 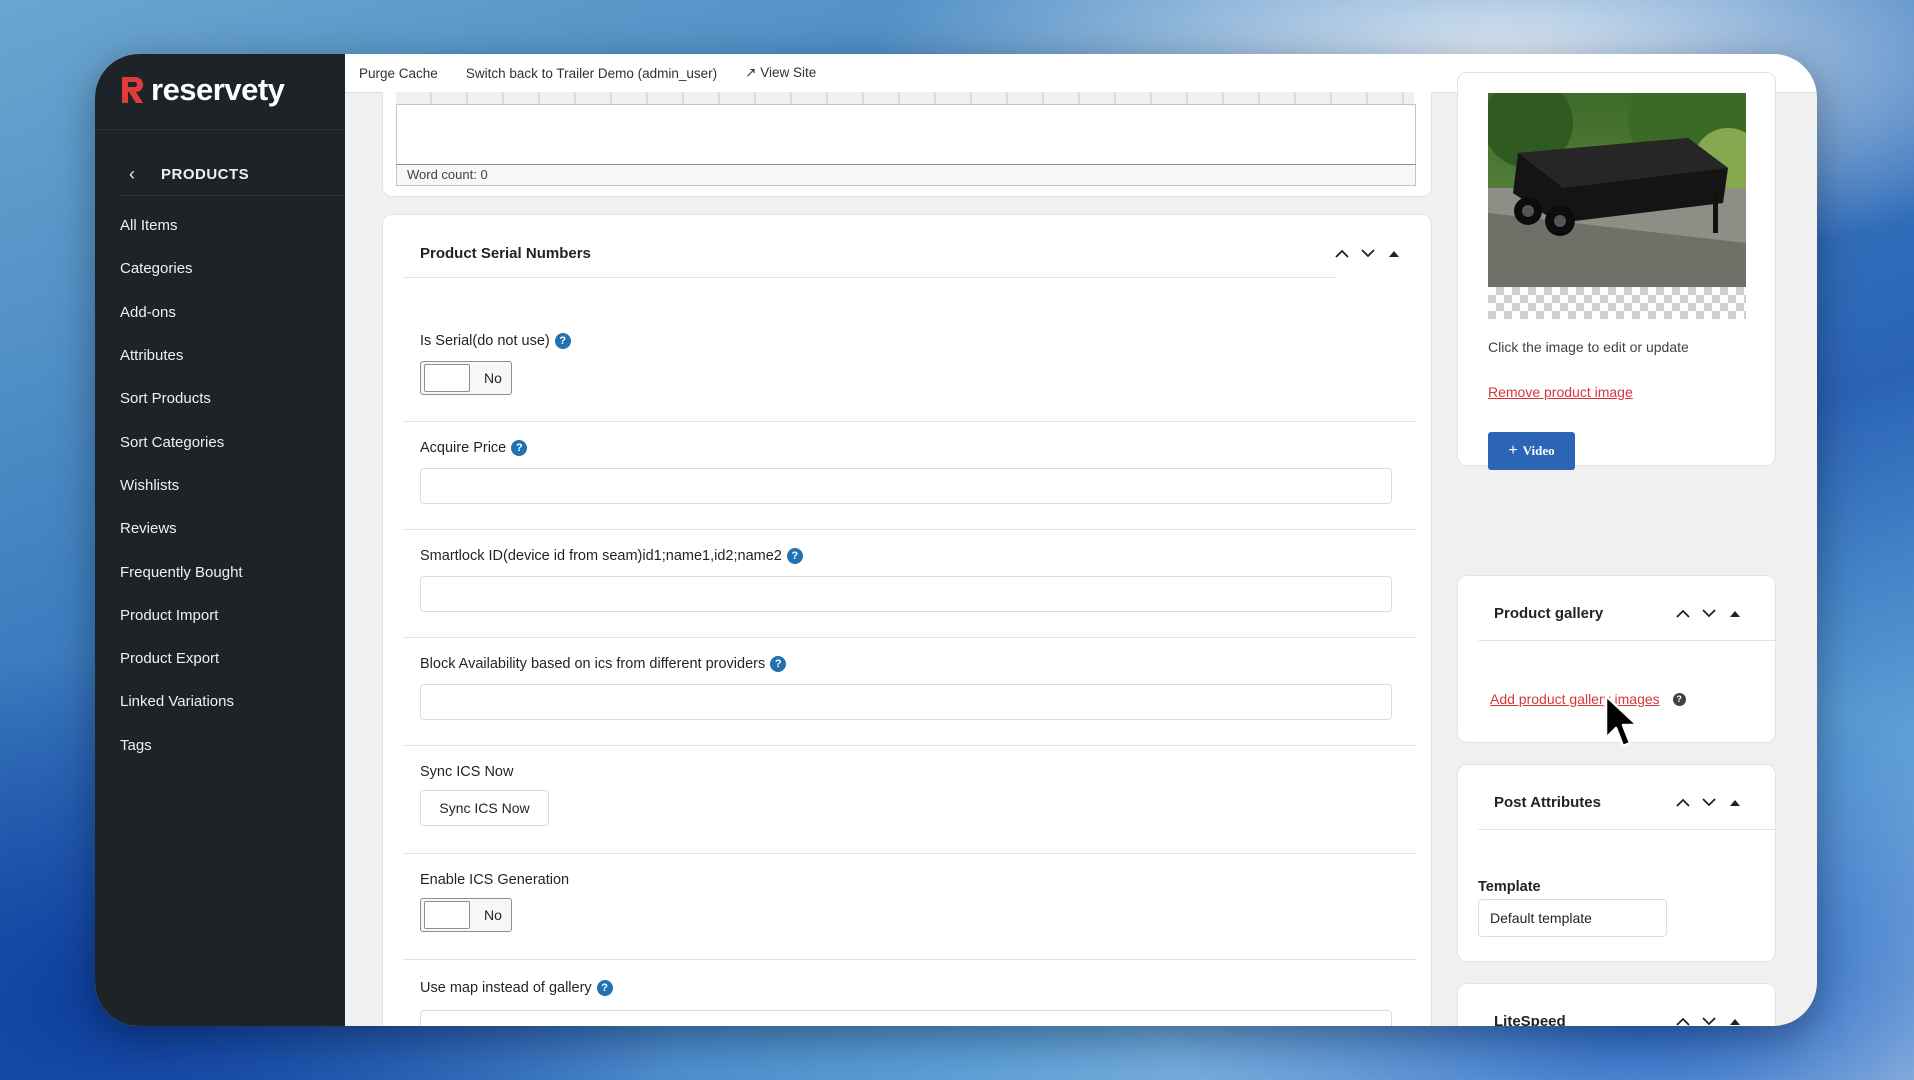 I want to click on acquire-price-label-text: Acquire Price, so click(x=463, y=448).